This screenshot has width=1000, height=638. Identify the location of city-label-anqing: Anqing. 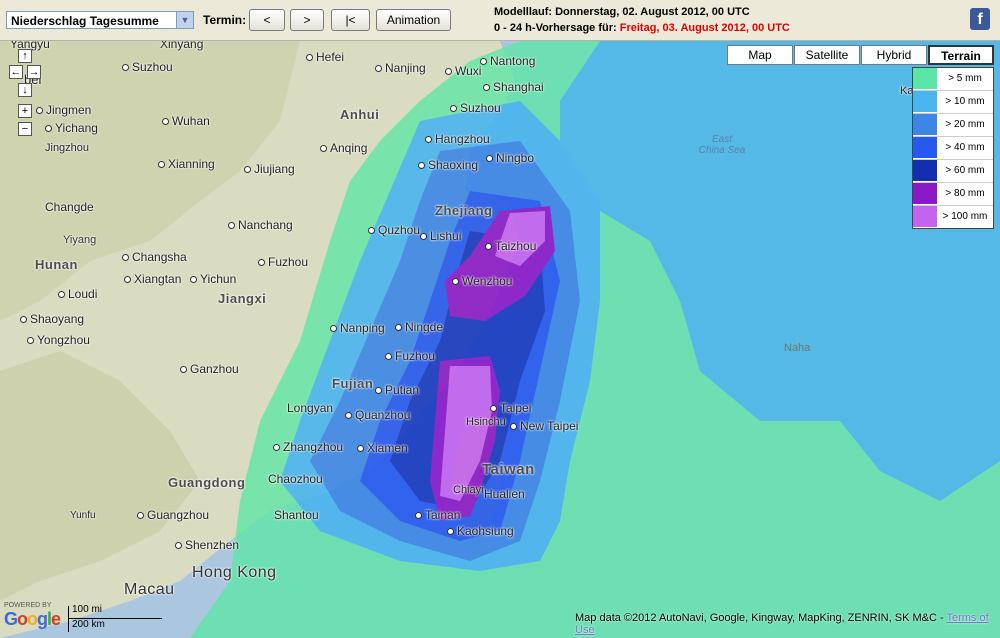
(343, 148).